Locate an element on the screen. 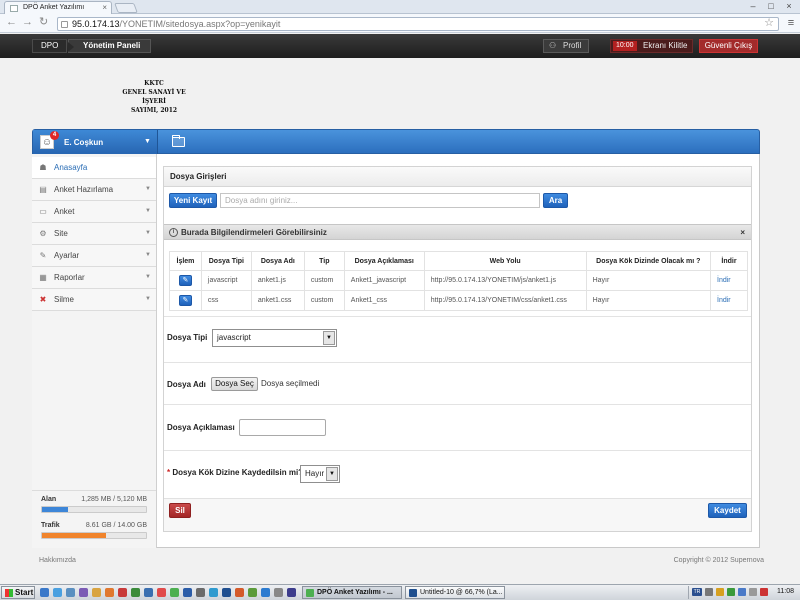 The image size is (800, 600). sidebar-item-home: ☗ Anasayfa is located at coordinates (94, 168).